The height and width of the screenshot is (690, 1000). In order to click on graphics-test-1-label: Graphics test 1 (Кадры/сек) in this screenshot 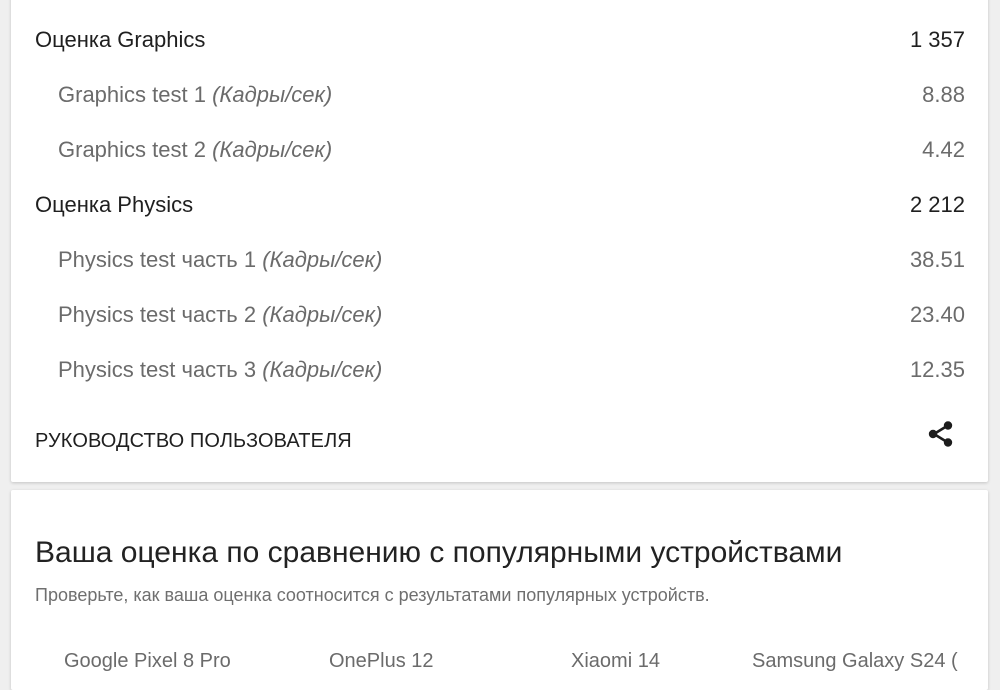, I will do `click(195, 95)`.